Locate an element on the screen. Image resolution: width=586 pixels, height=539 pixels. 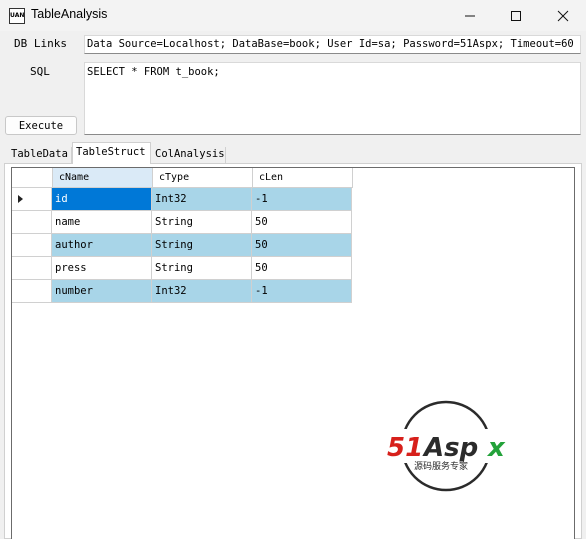
execute-button: Execute is located at coordinates (41, 125).